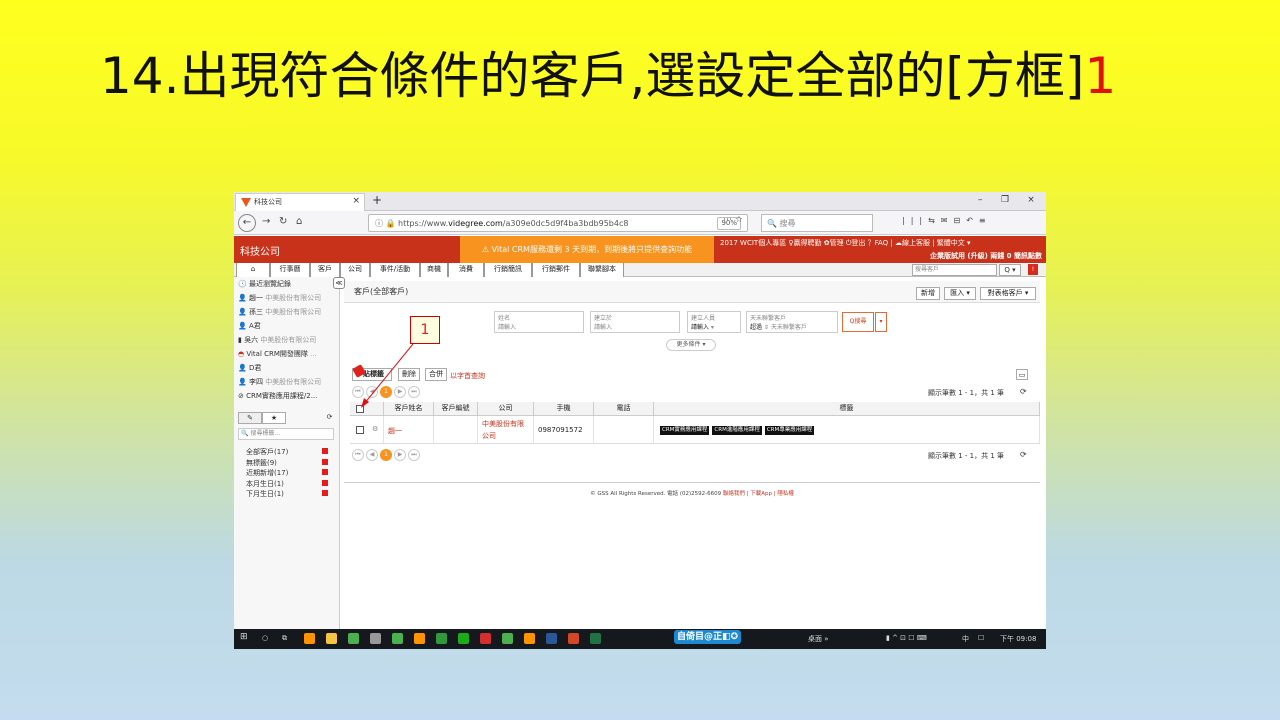  What do you see at coordinates (339, 283) in the screenshot?
I see `collapse-sidebar-button: ≪` at bounding box center [339, 283].